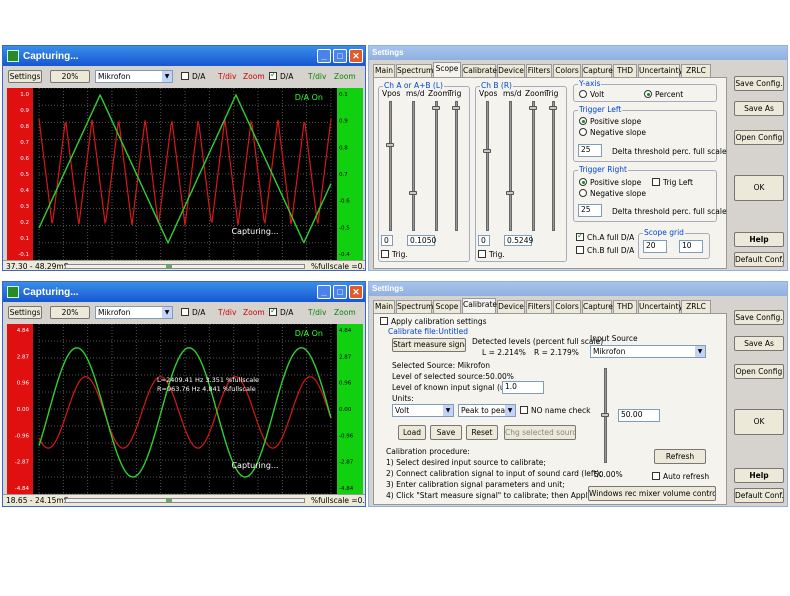 This screenshot has height=596, width=790. I want to click on vpos-thumb-b, so click(487, 151).